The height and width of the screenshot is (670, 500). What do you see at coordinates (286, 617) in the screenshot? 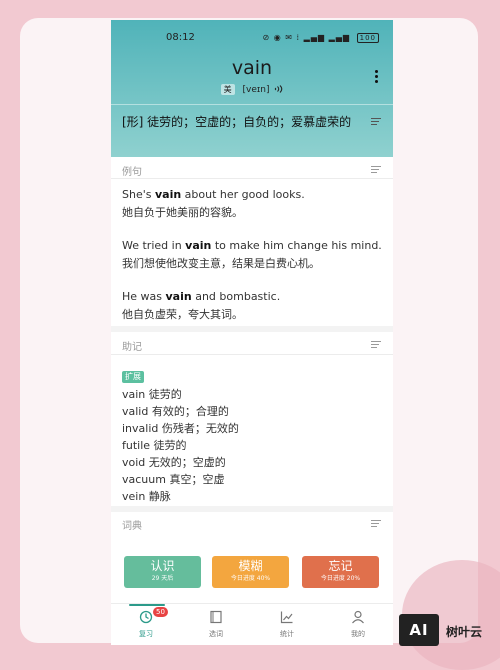
I see `chart-icon` at bounding box center [286, 617].